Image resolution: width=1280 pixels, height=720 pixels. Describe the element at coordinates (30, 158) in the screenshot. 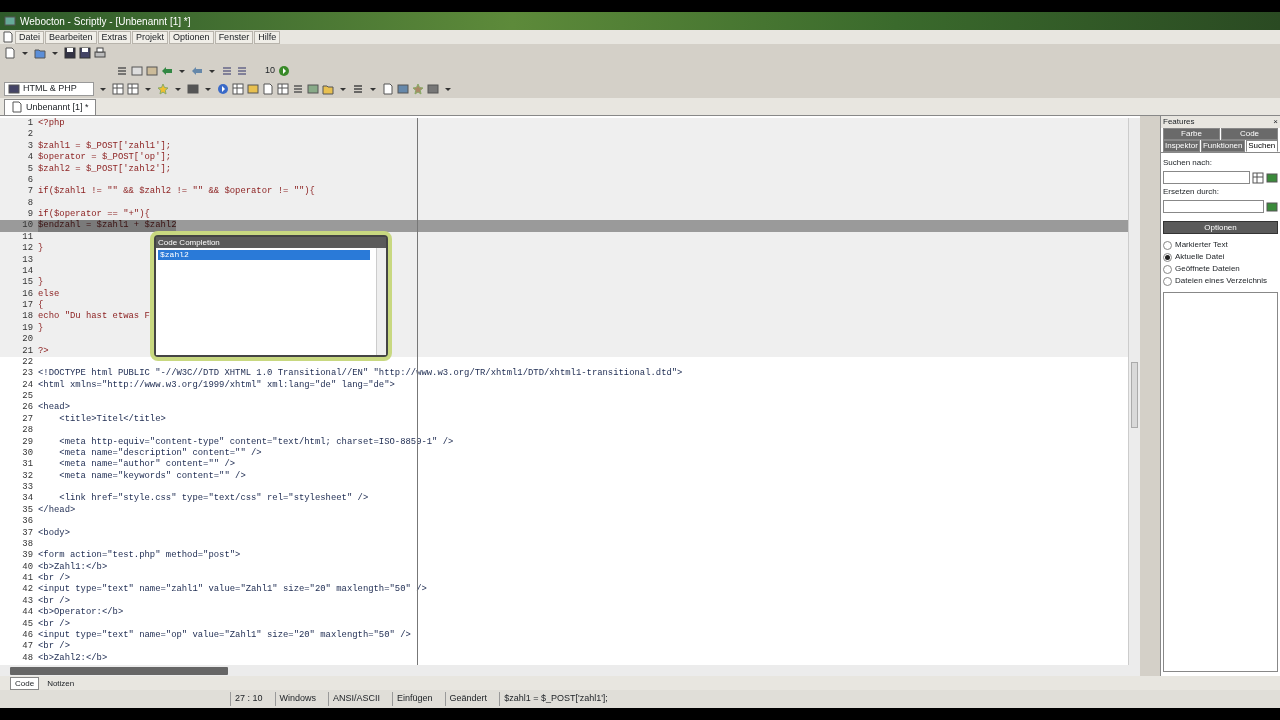

I see `line-number: 4` at that location.